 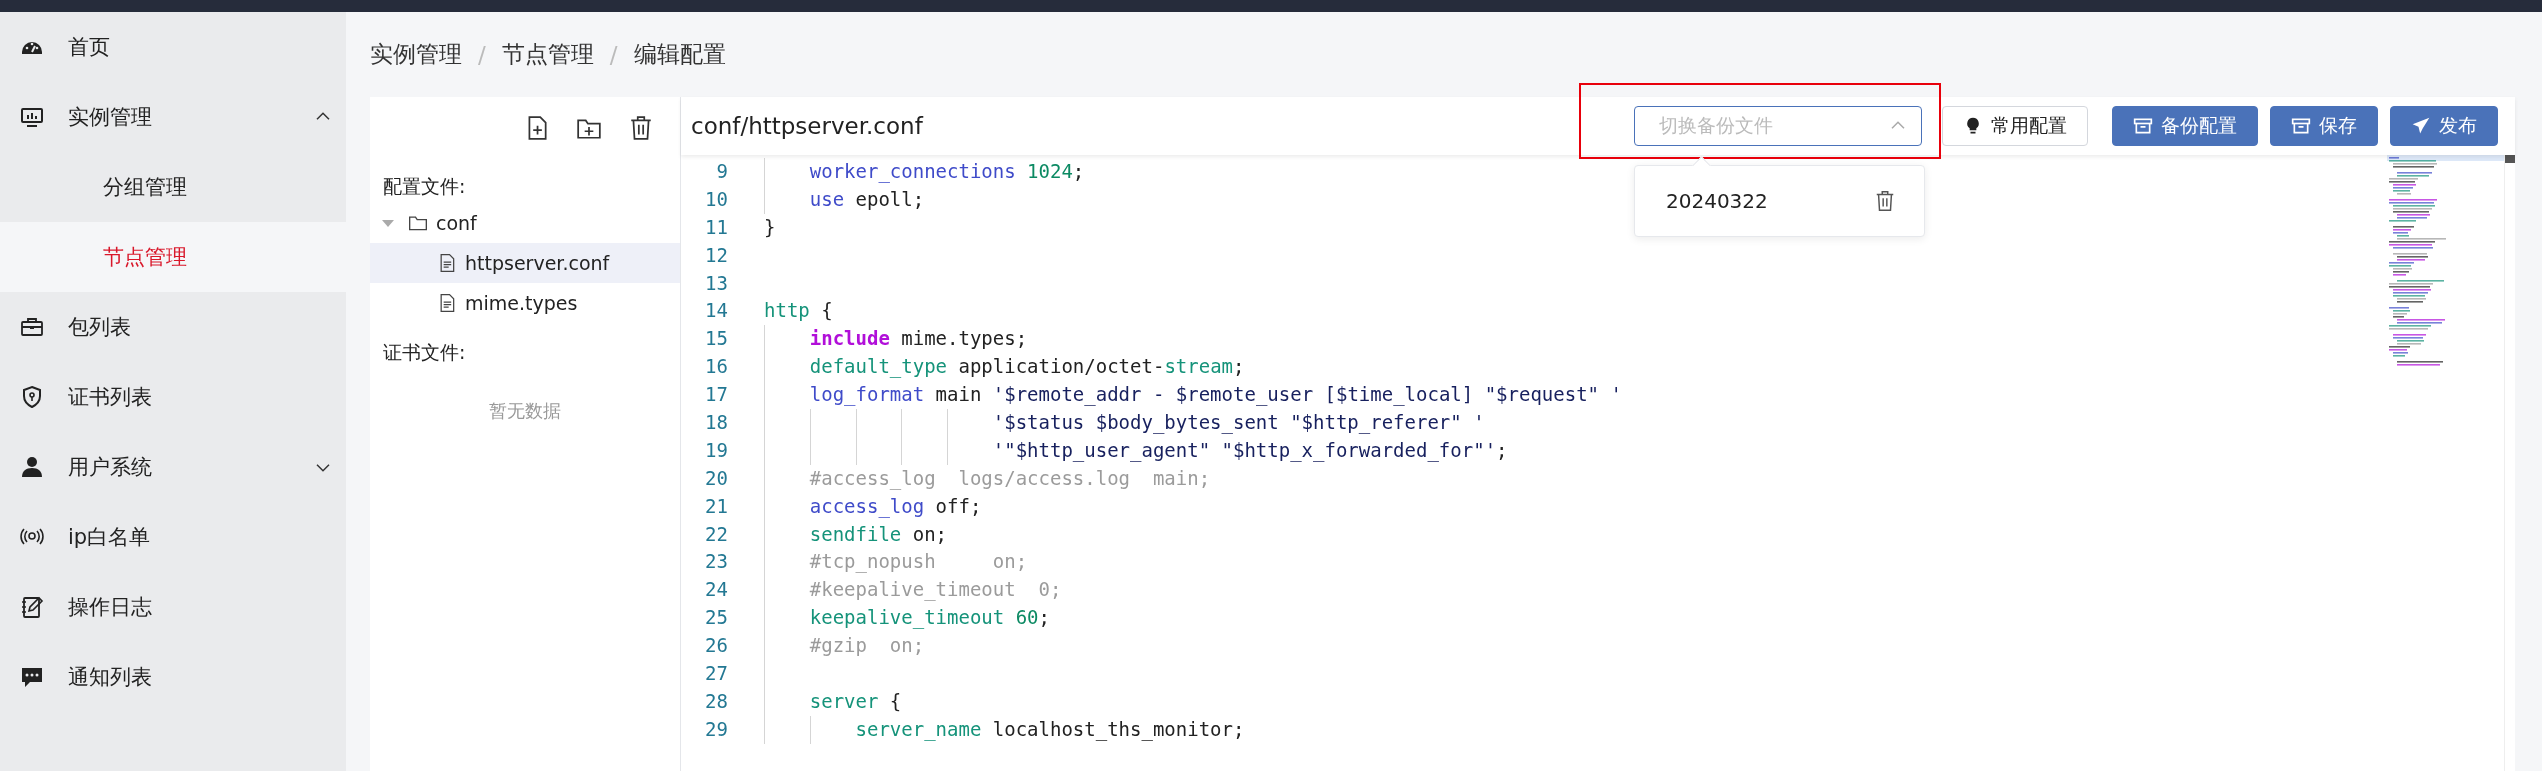 What do you see at coordinates (855, 701) in the screenshot?
I see `code-line: server {` at bounding box center [855, 701].